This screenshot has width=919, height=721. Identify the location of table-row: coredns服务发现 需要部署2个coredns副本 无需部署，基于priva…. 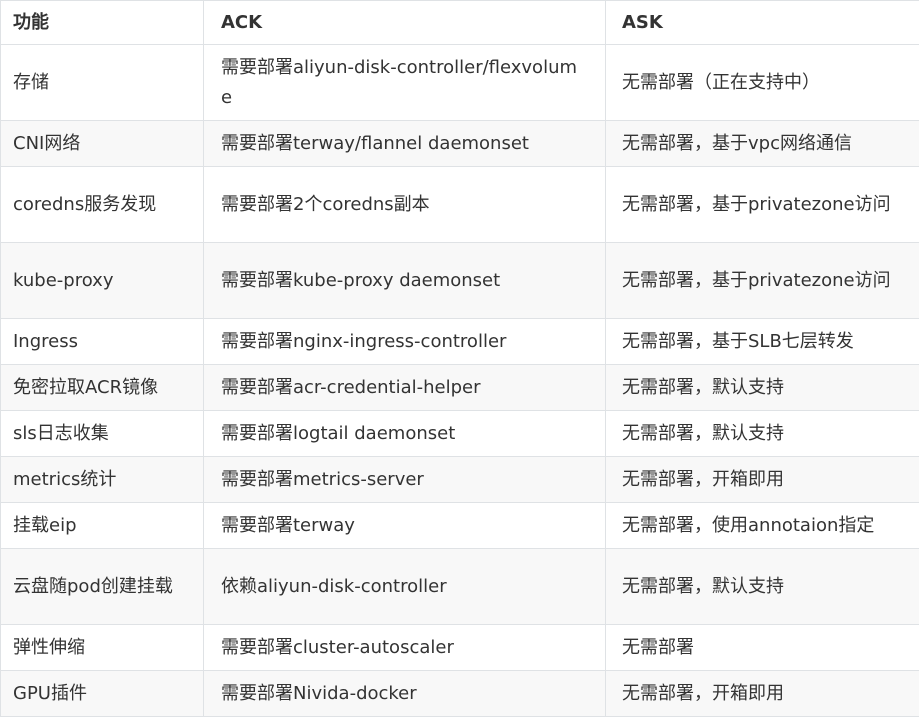
(459, 204).